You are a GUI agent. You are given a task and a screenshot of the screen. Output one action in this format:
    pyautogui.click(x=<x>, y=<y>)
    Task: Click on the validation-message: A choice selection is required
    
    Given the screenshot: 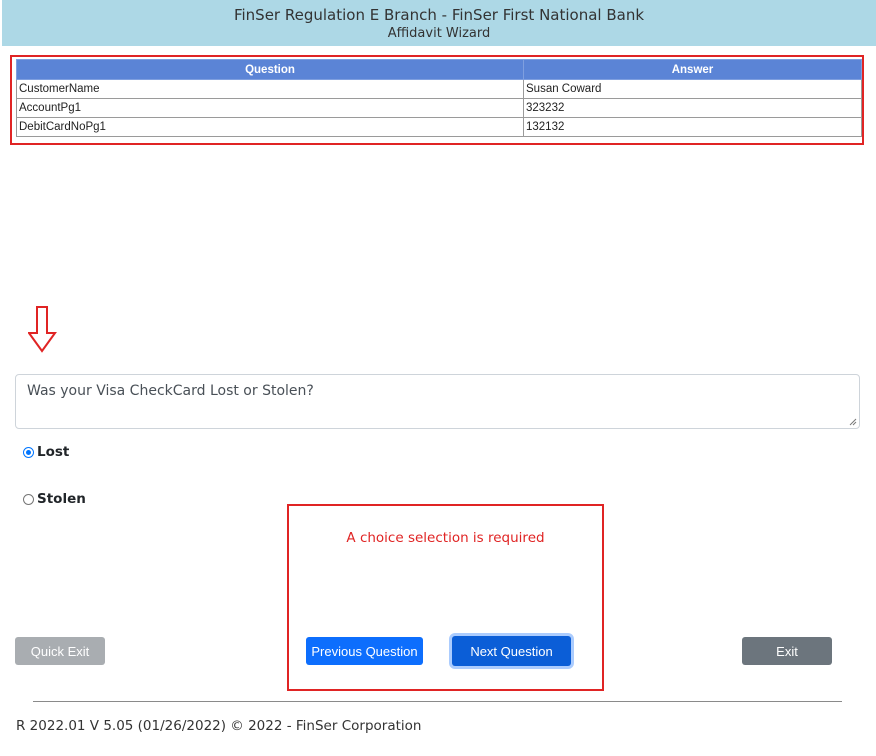 What is the action you would take?
    pyautogui.click(x=445, y=538)
    